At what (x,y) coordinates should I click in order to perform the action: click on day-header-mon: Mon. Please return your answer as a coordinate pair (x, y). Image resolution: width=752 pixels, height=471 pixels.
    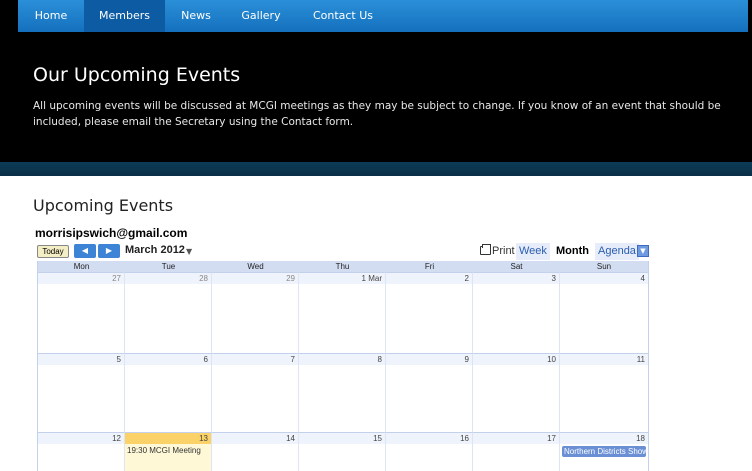
    Looking at the image, I should click on (81, 266).